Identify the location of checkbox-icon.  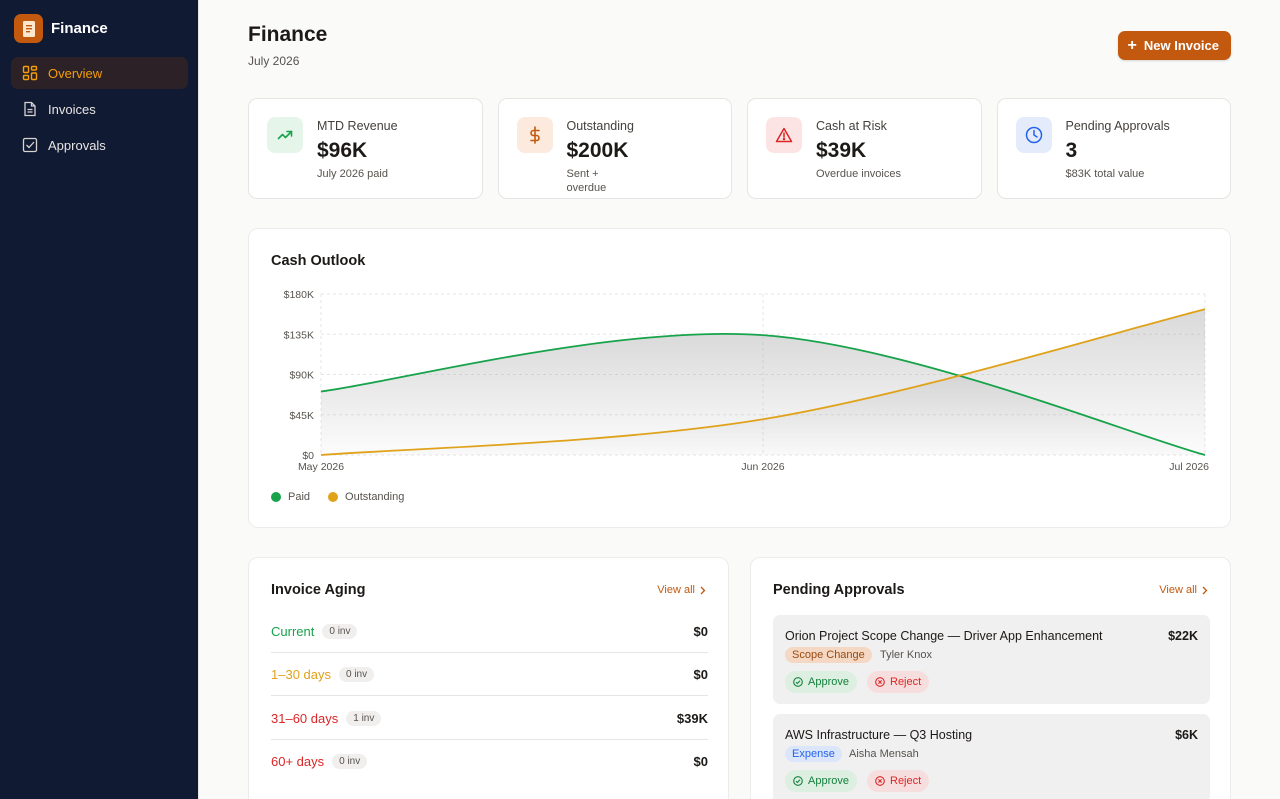
(30, 145).